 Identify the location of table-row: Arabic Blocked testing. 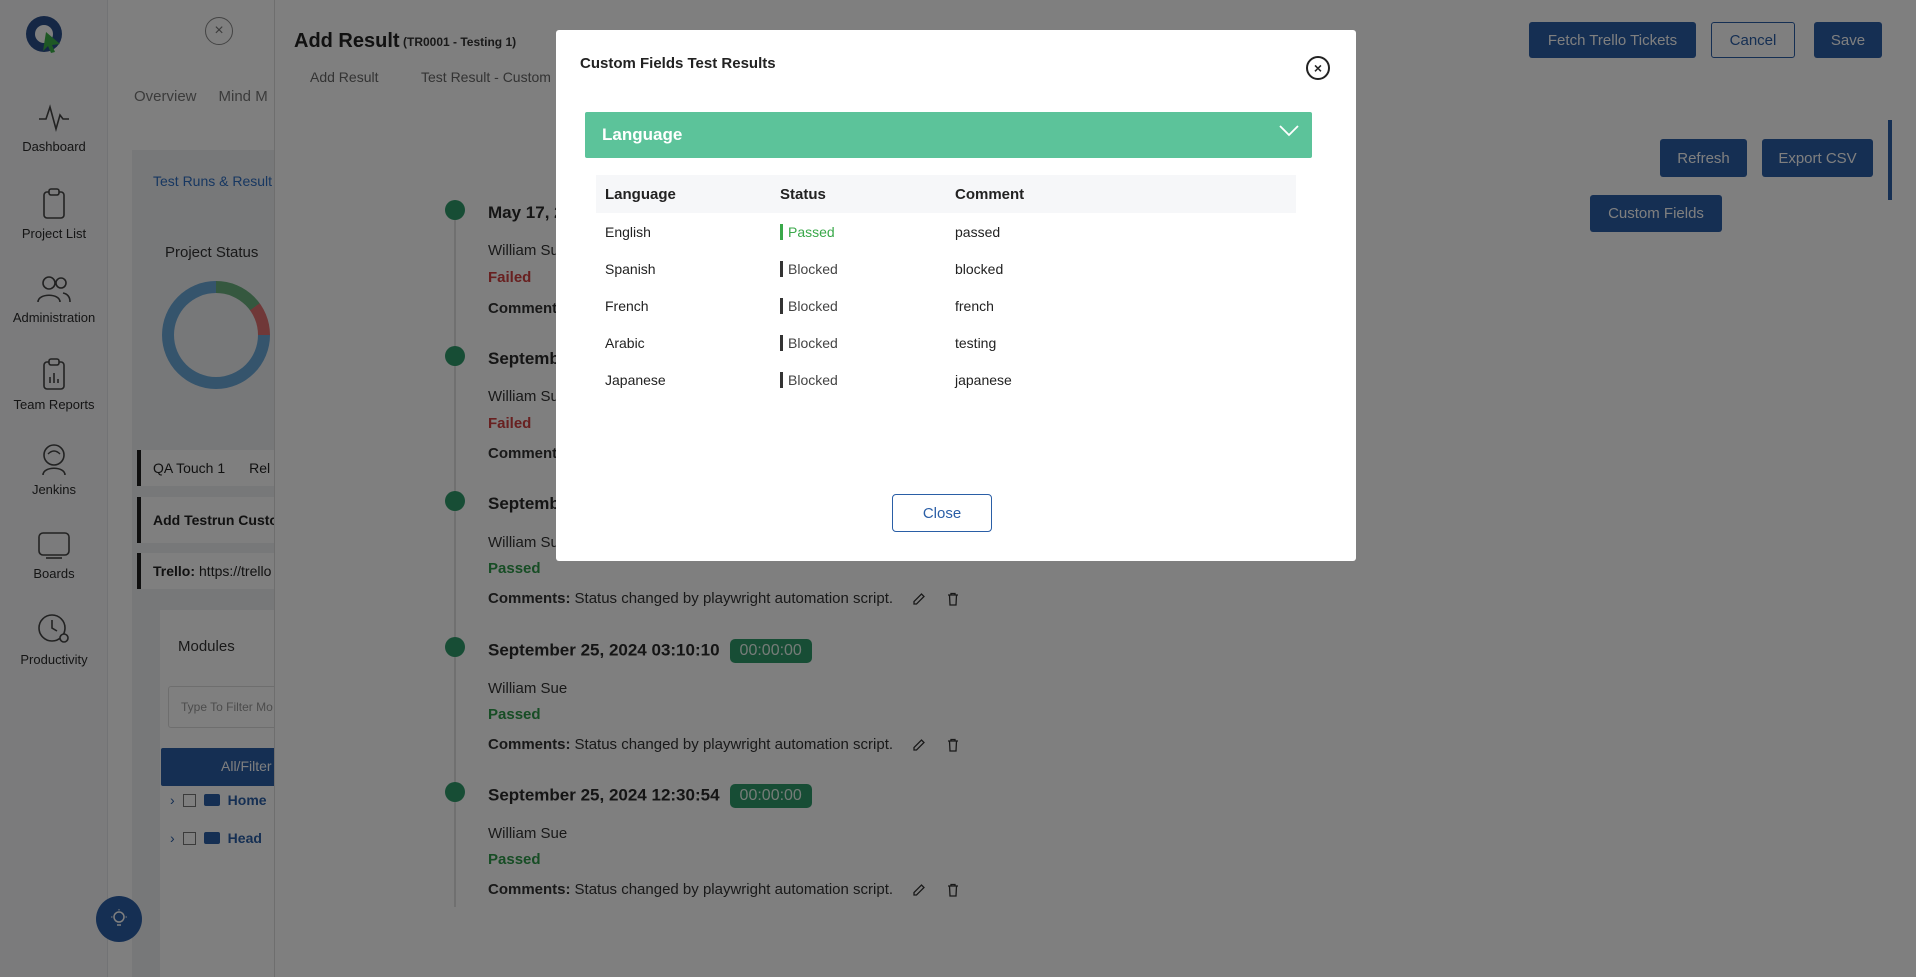
(946, 342).